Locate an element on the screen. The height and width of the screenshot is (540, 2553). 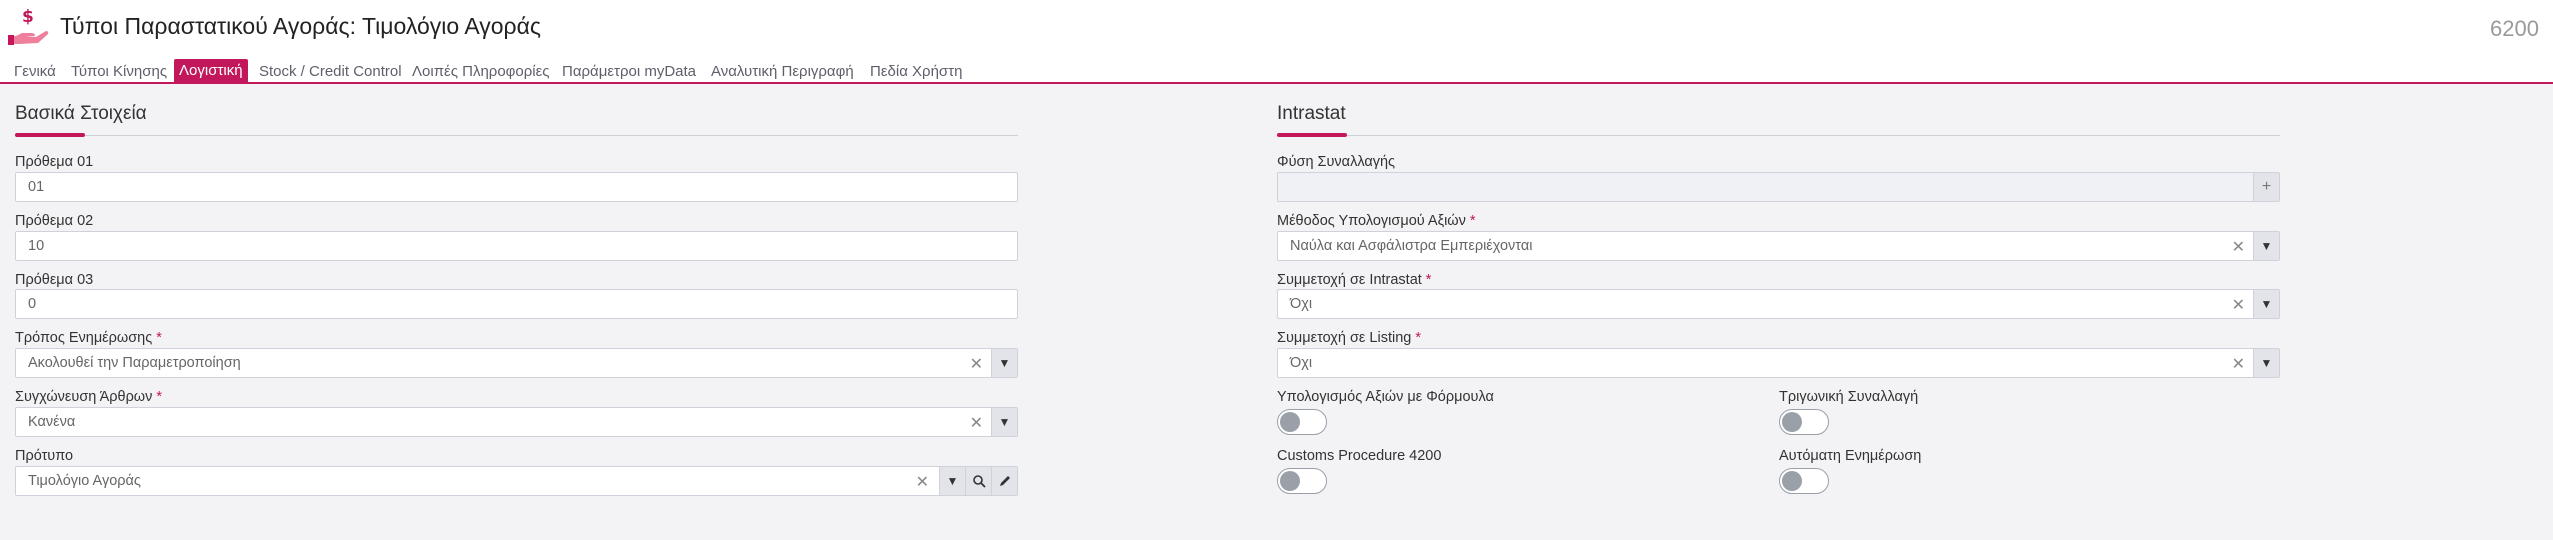
customs-procedure-label: Customs Procedure 4200 is located at coordinates (1359, 456).